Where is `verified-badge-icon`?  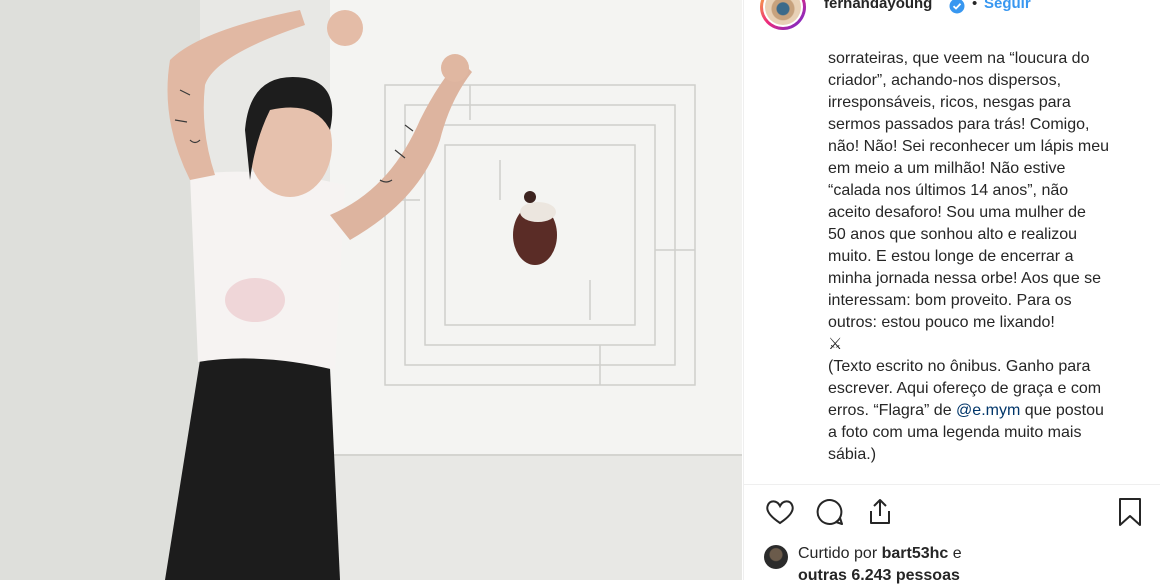 verified-badge-icon is located at coordinates (957, 9).